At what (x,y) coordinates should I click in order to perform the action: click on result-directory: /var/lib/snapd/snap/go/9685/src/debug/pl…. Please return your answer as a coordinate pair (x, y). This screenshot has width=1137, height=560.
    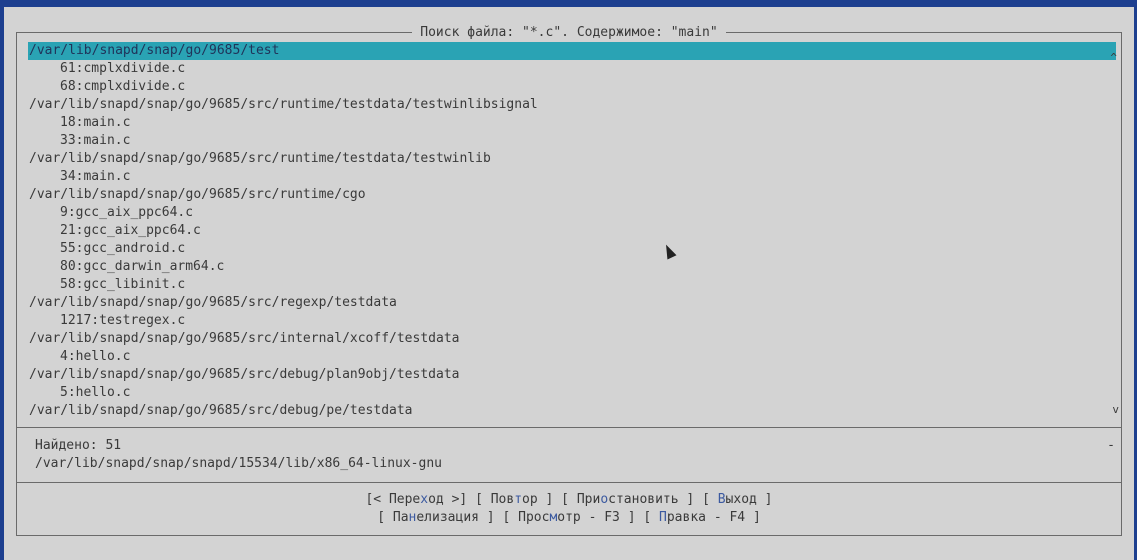
    Looking at the image, I should click on (572, 375).